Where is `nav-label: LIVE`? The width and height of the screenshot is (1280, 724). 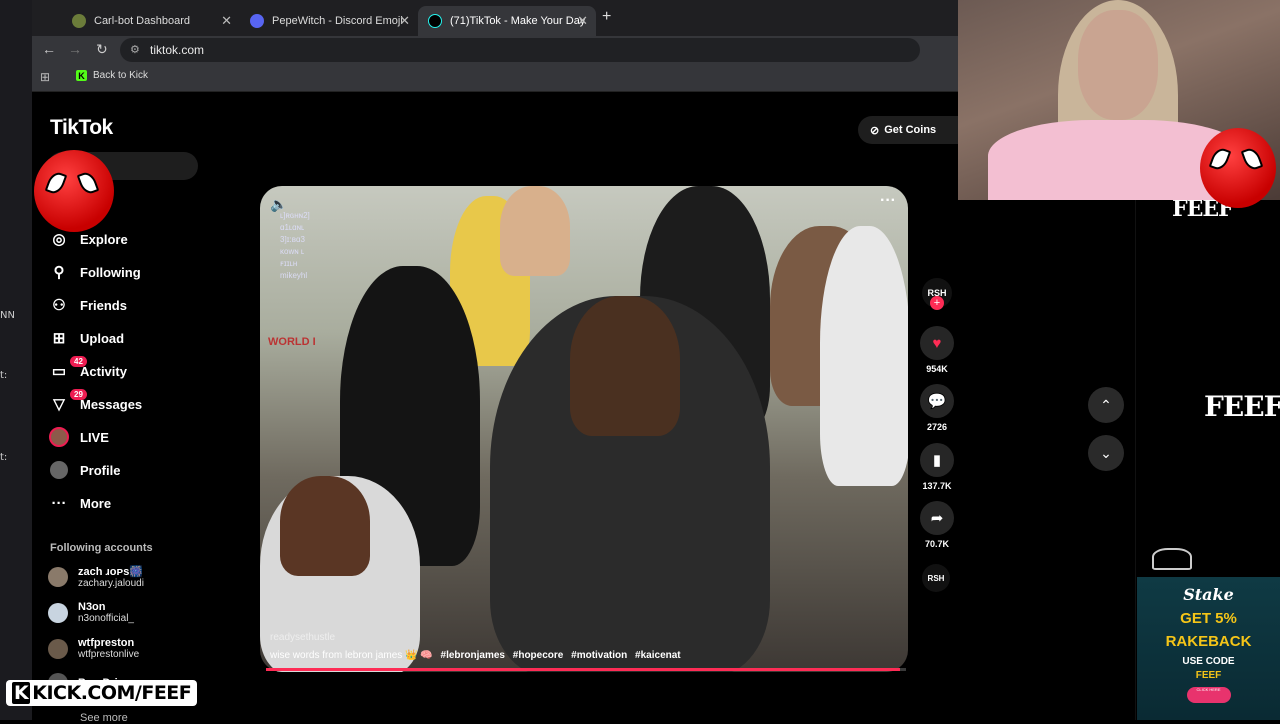 nav-label: LIVE is located at coordinates (94, 437).